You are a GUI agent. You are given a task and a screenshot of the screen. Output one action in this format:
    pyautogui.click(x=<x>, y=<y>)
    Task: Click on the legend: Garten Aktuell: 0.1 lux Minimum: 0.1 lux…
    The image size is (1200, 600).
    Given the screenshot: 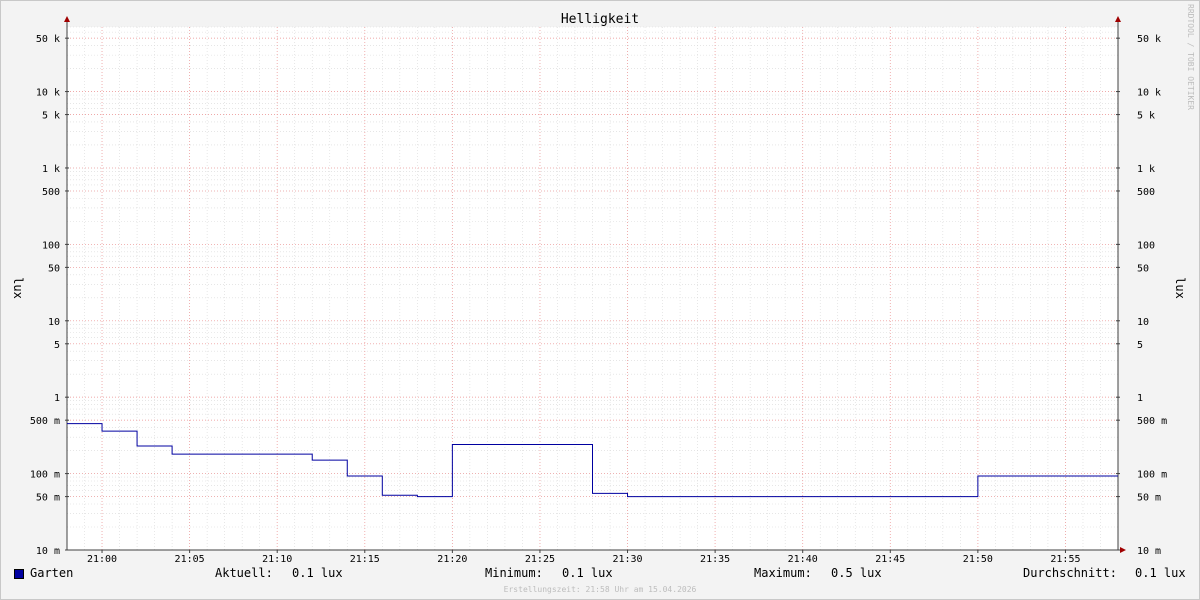 What is the action you would take?
    pyautogui.click(x=600, y=575)
    